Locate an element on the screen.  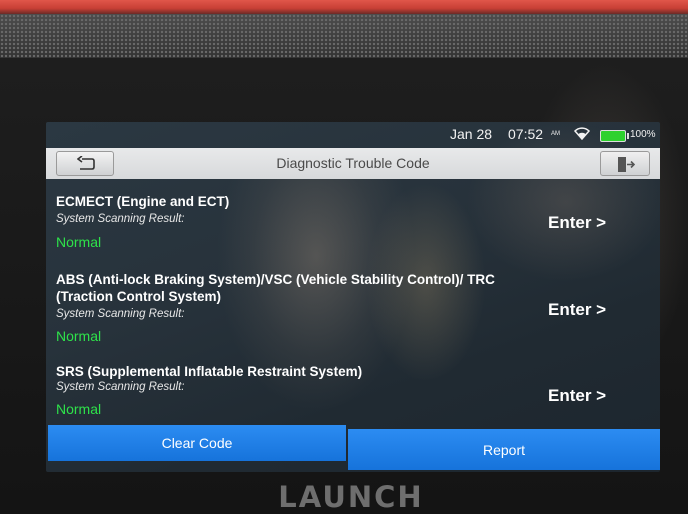
device-case-edge is located at coordinates (344, 7).